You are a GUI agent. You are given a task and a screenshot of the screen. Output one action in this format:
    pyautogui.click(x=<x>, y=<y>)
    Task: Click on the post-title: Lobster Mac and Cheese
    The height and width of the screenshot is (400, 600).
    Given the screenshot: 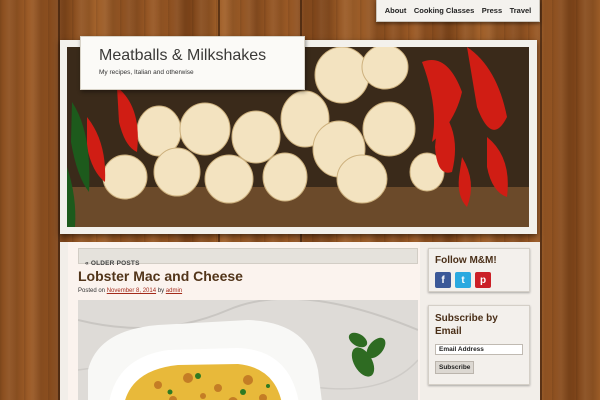 What is the action you would take?
    pyautogui.click(x=160, y=276)
    